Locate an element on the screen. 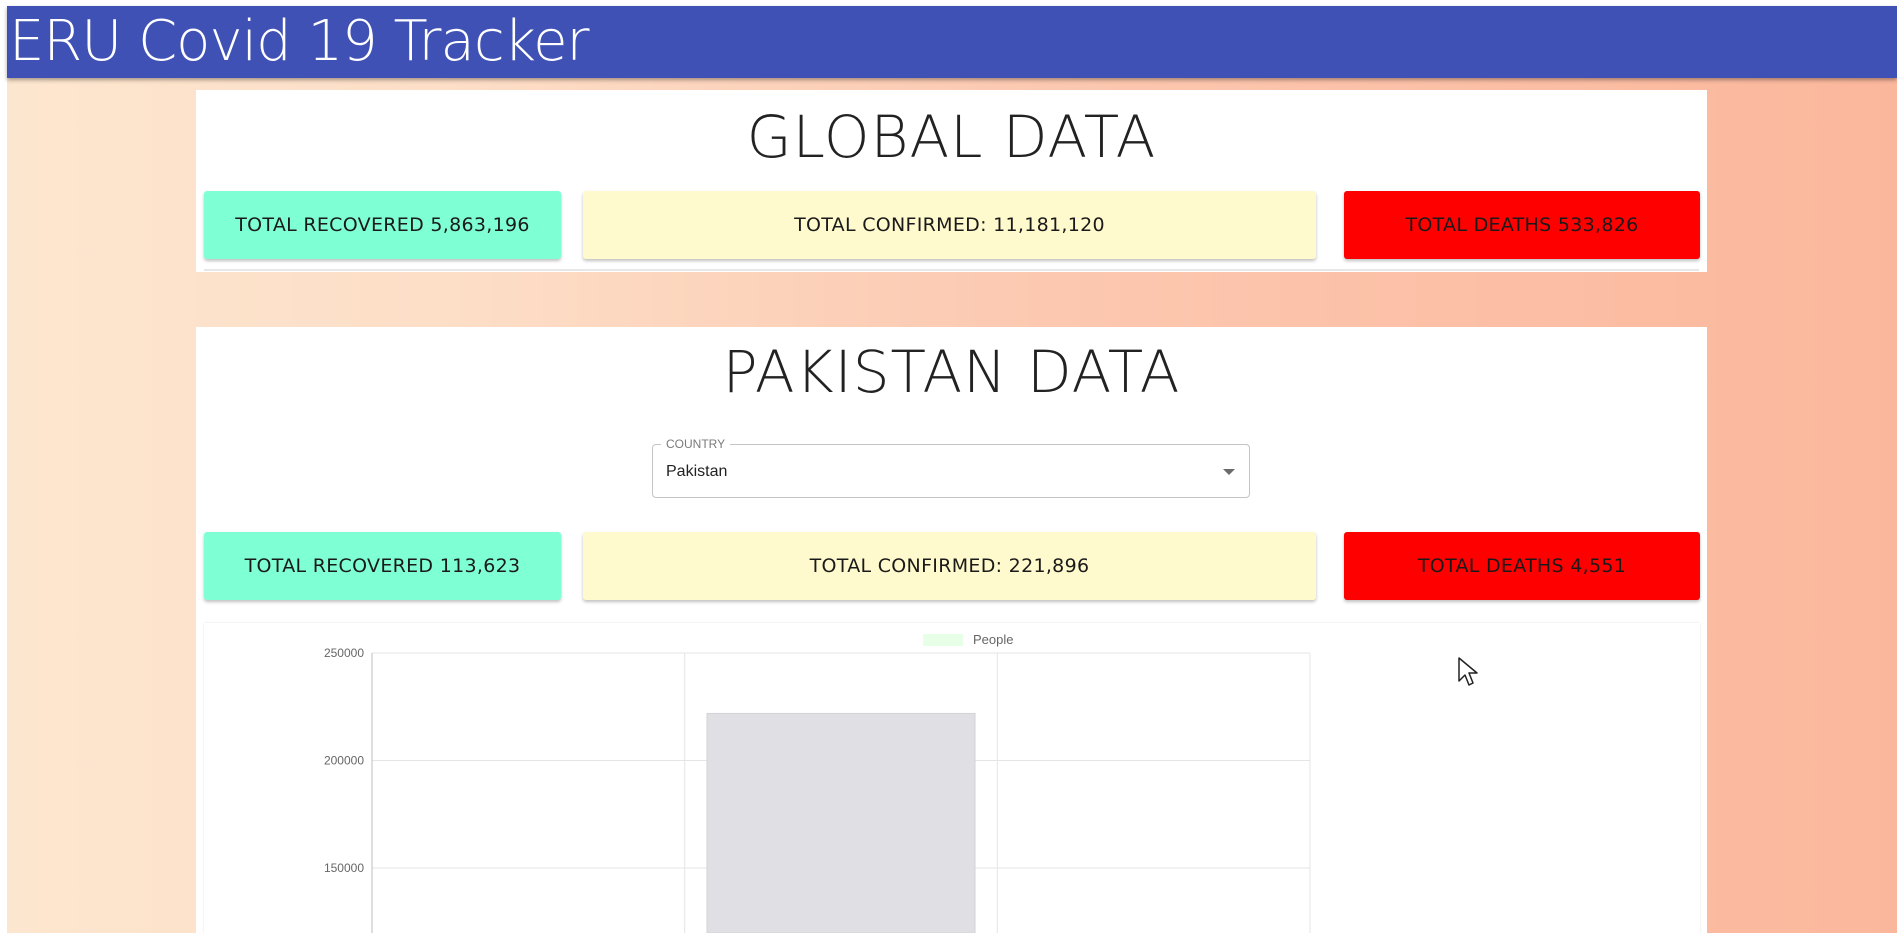 This screenshot has height=933, width=1897. section-divider is located at coordinates (951, 270).